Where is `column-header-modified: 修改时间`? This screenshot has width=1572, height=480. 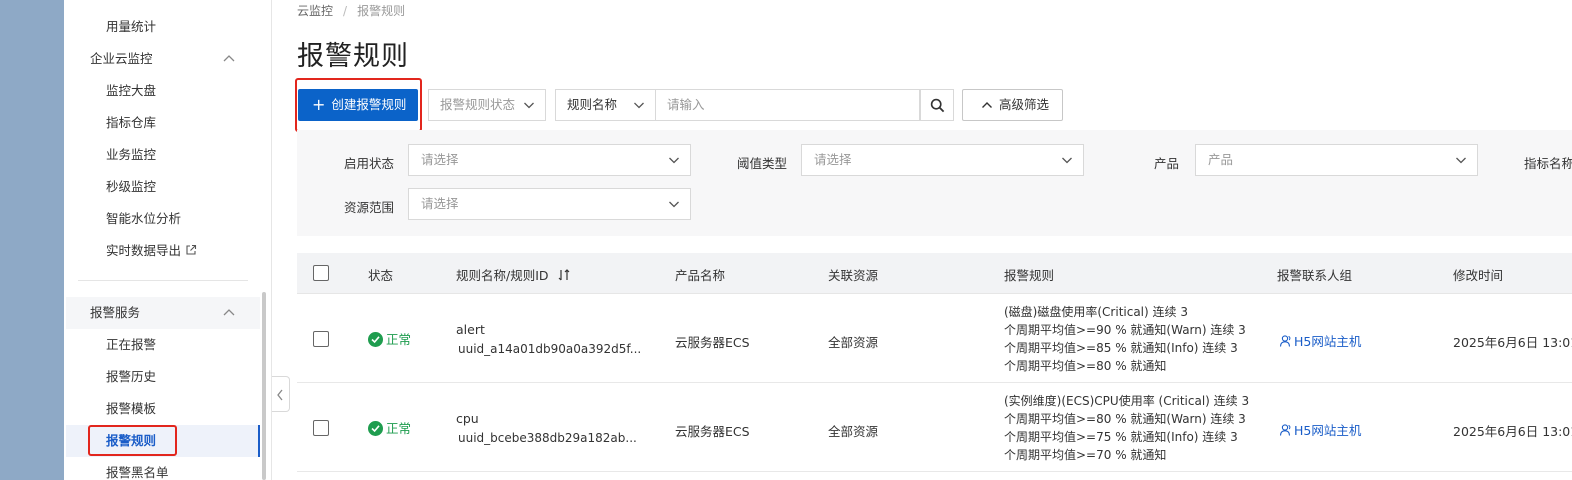 column-header-modified: 修改时间 is located at coordinates (1478, 275).